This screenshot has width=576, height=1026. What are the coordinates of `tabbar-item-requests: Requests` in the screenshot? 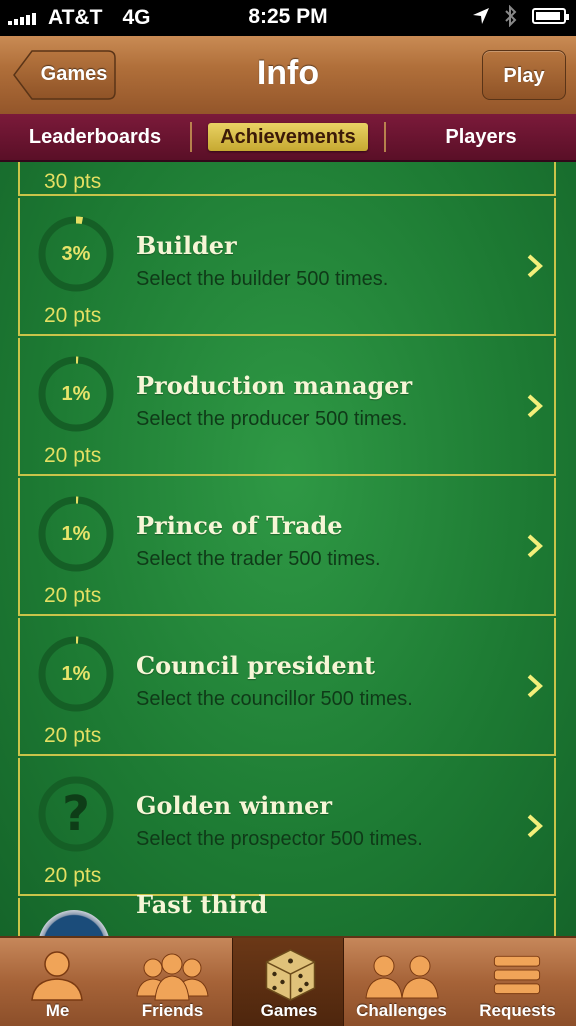 It's located at (517, 982).